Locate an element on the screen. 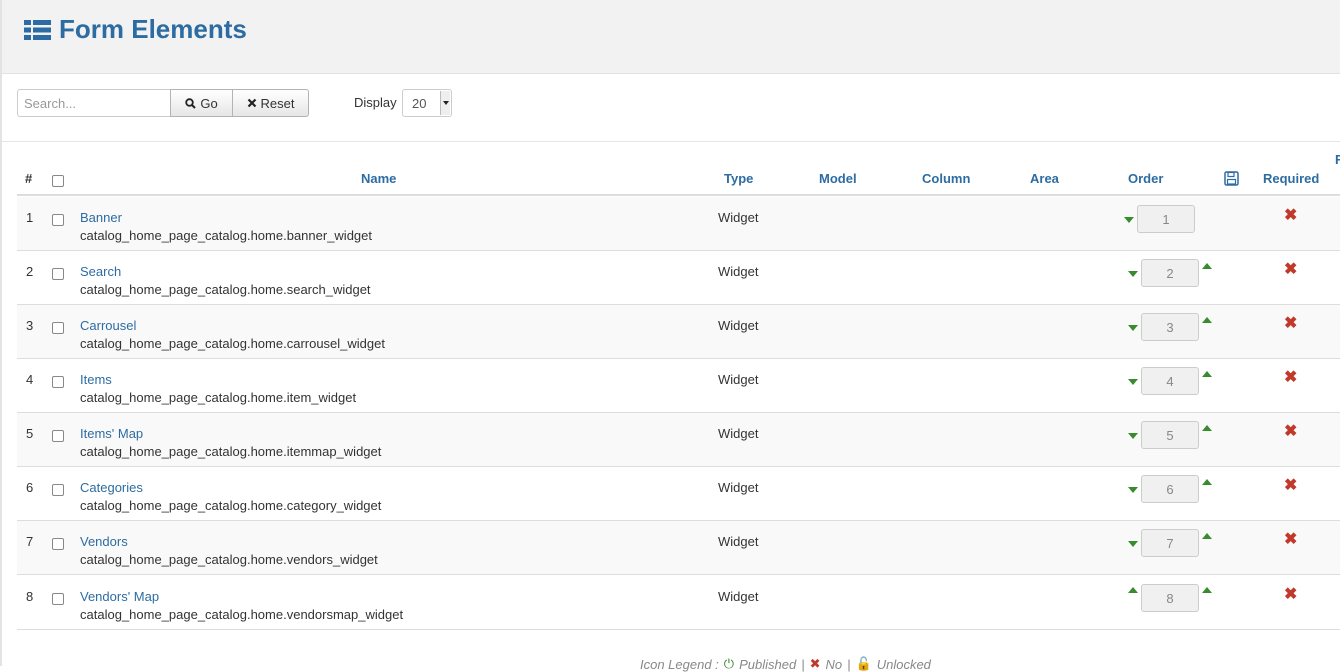 The image size is (1340, 672). column-header-required: Required is located at coordinates (1291, 178).